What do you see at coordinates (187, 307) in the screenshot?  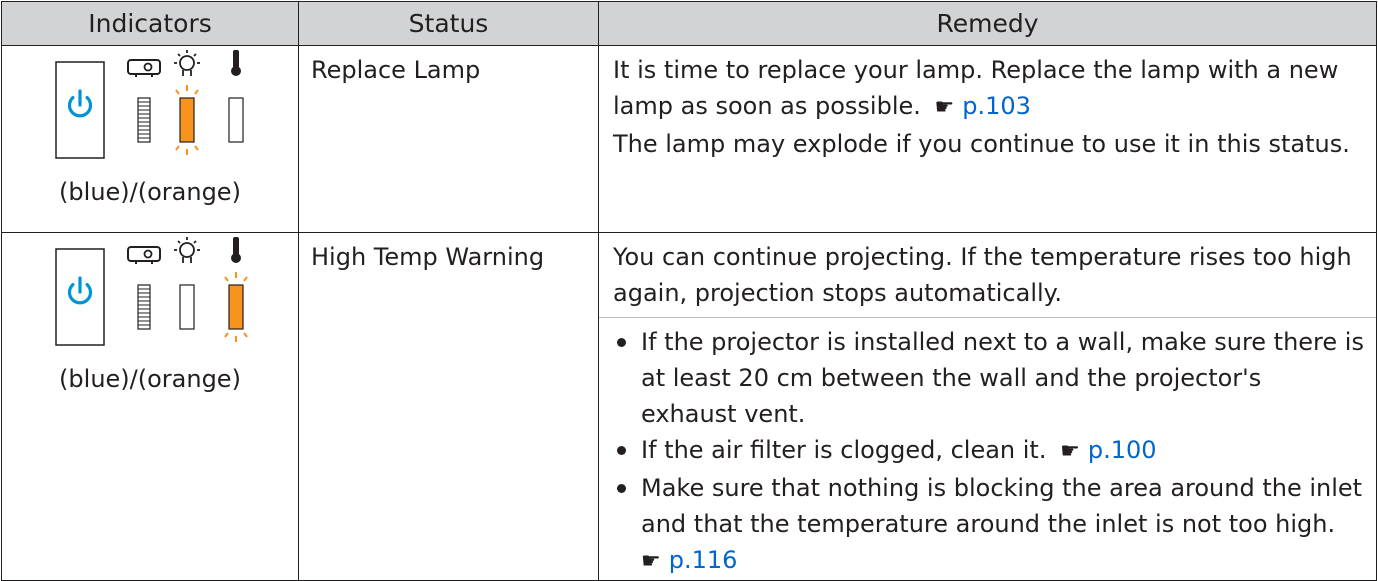 I see `lamp-indicator` at bounding box center [187, 307].